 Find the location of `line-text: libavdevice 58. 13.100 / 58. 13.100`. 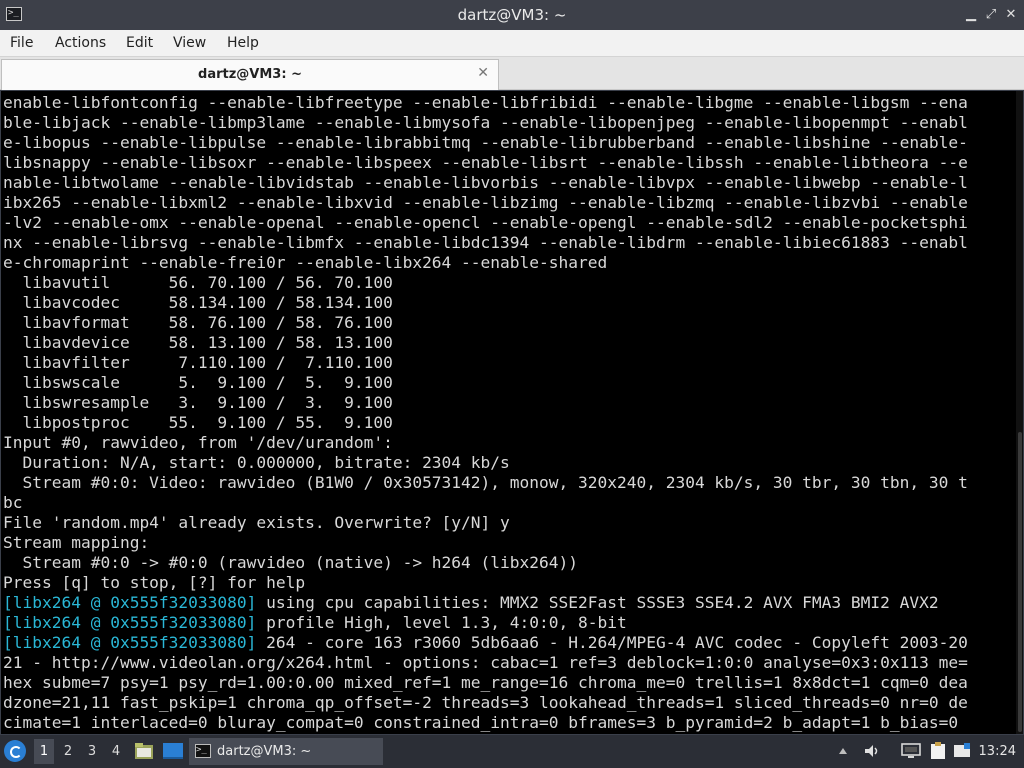

line-text: libavdevice 58. 13.100 / 58. 13.100 is located at coordinates (198, 342).